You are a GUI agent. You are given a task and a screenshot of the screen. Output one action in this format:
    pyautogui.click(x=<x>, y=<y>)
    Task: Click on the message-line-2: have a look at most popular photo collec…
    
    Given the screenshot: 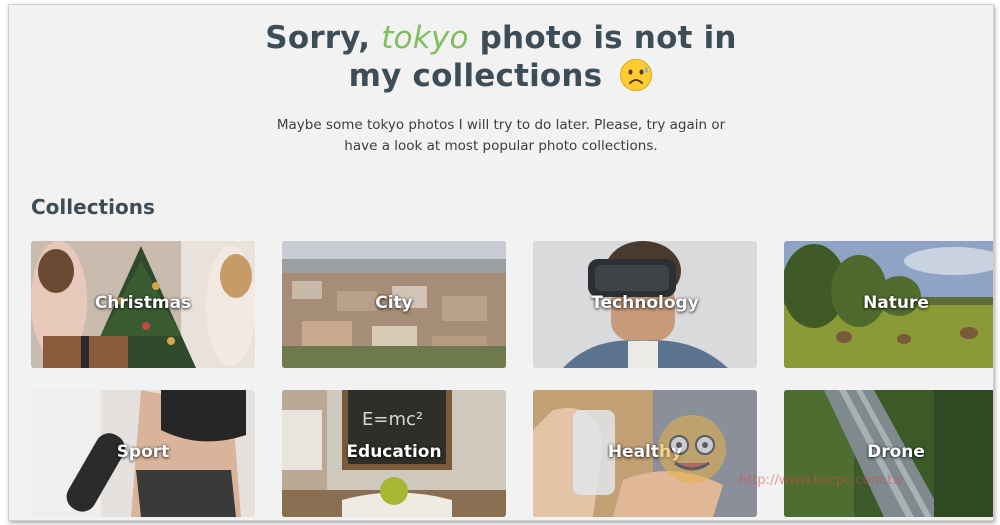 What is the action you would take?
    pyautogui.click(x=501, y=146)
    